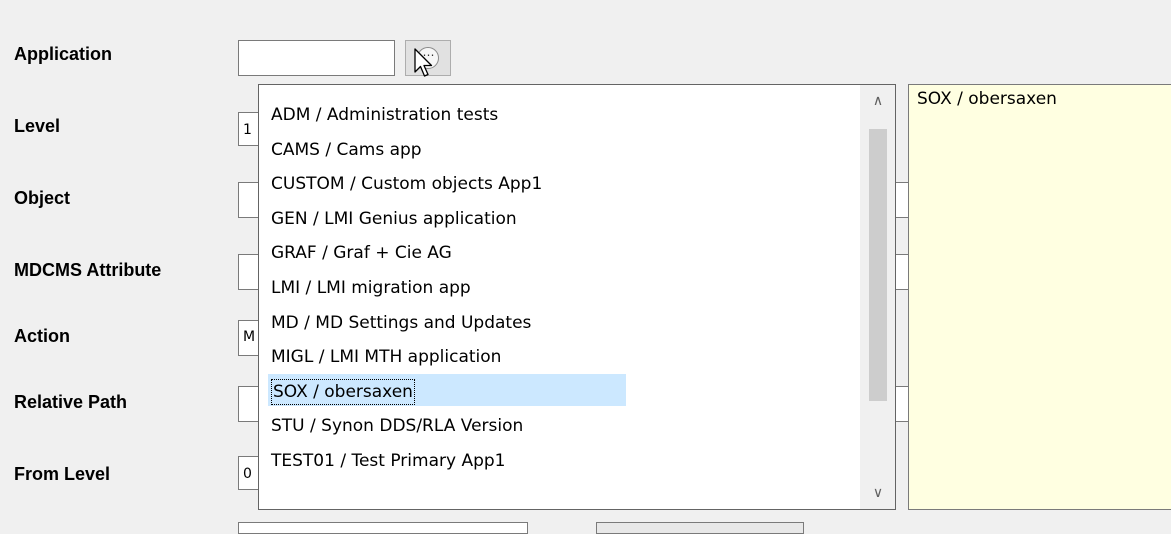 The width and height of the screenshot is (1171, 534). I want to click on dropdown-option: CUSTOM / Custom objects App1, so click(406, 182).